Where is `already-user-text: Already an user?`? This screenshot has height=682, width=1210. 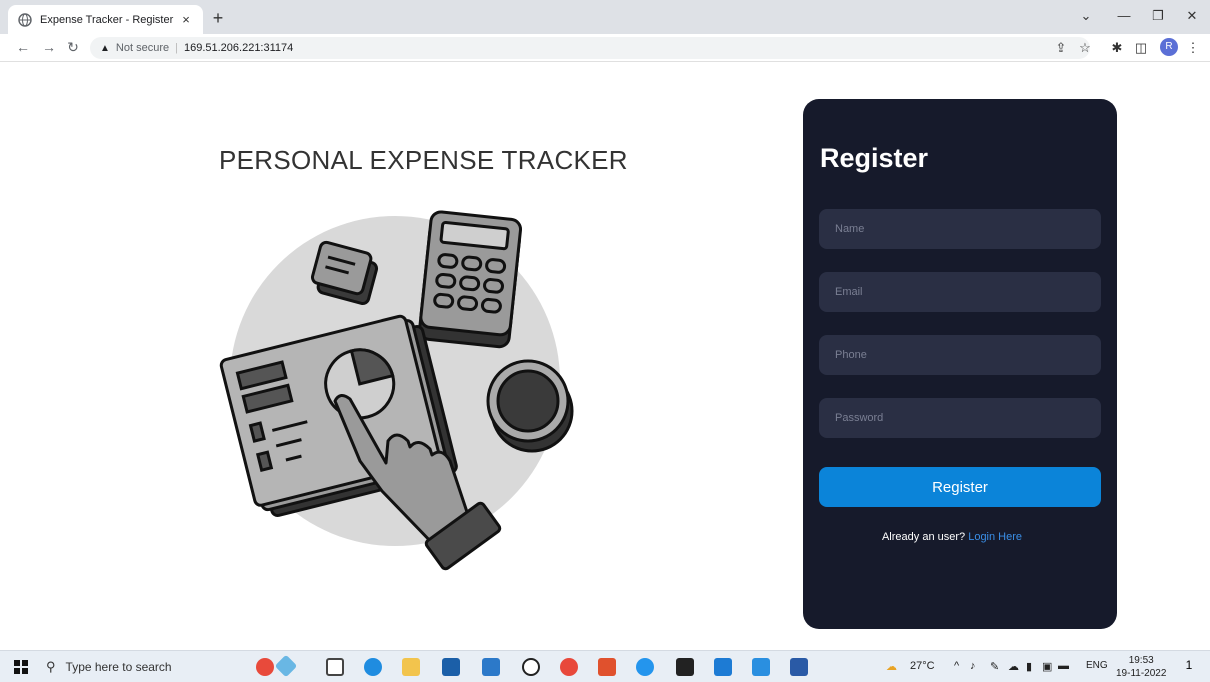
already-user-text: Already an user? is located at coordinates (923, 537).